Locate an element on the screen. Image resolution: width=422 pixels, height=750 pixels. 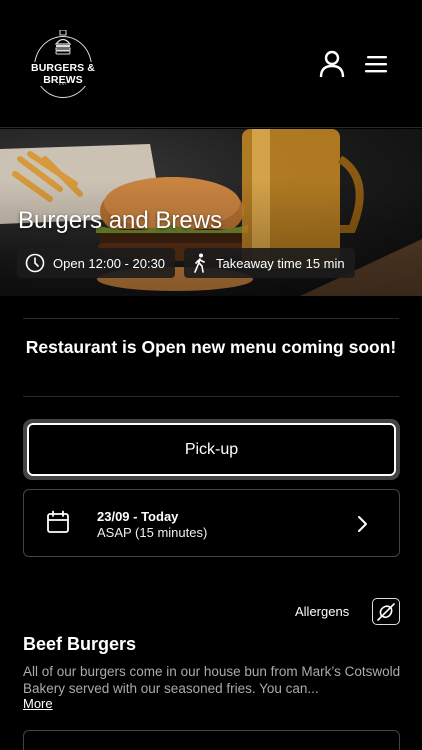
allergens-filter-button is located at coordinates (386, 611).